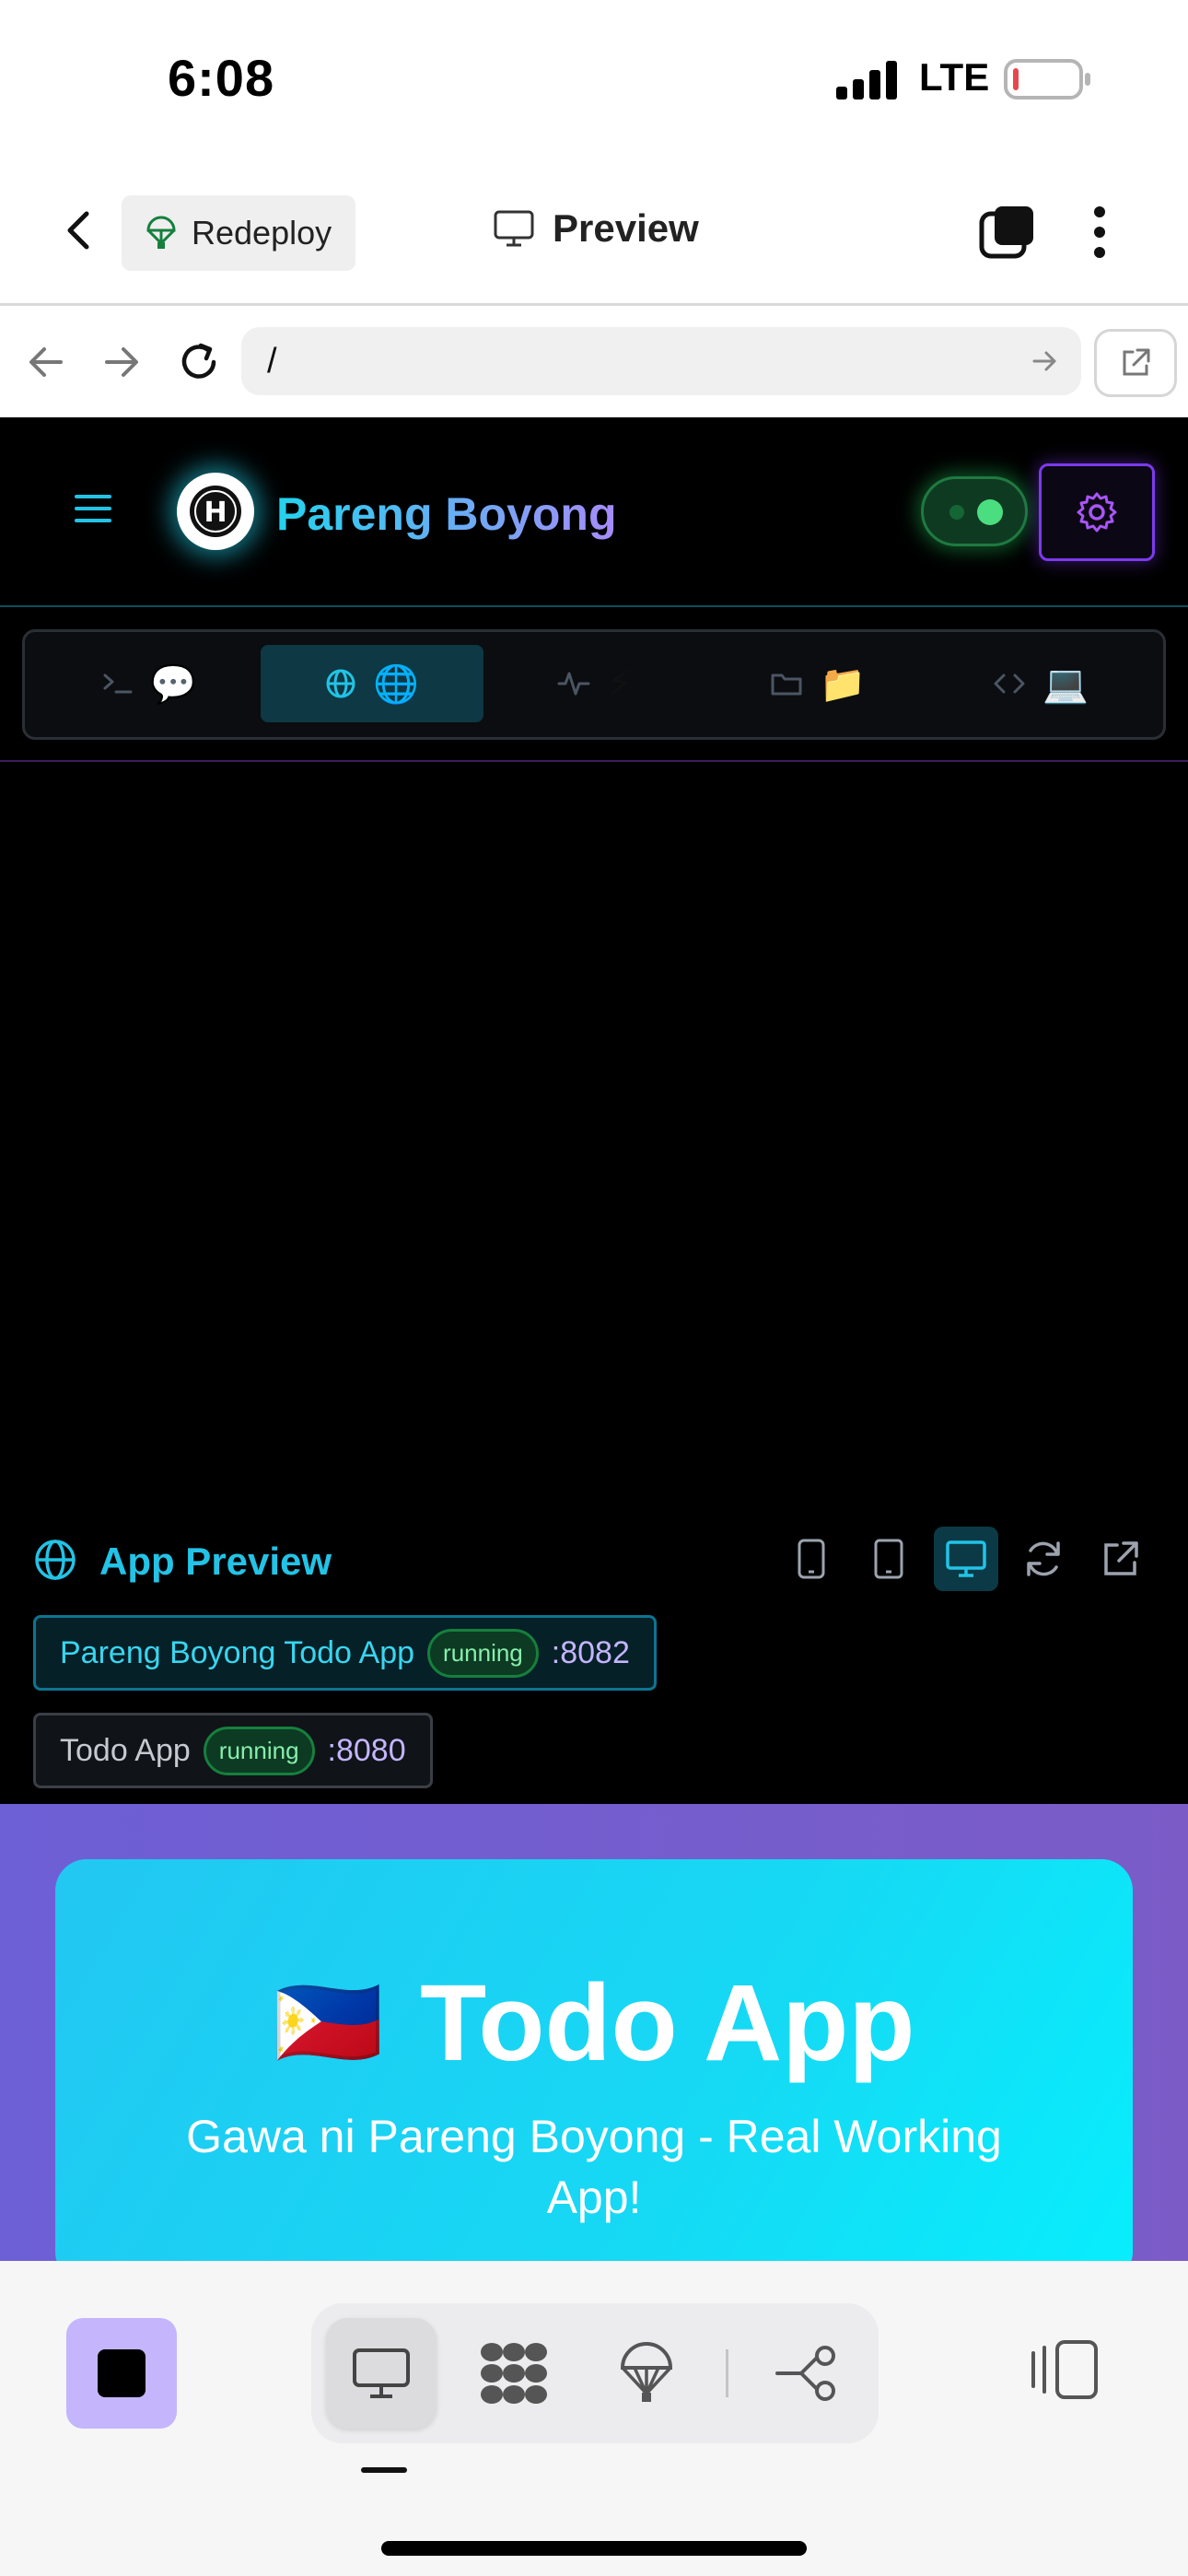 The width and height of the screenshot is (1188, 2576). I want to click on status-bar: 6:08 LTE, so click(594, 78).